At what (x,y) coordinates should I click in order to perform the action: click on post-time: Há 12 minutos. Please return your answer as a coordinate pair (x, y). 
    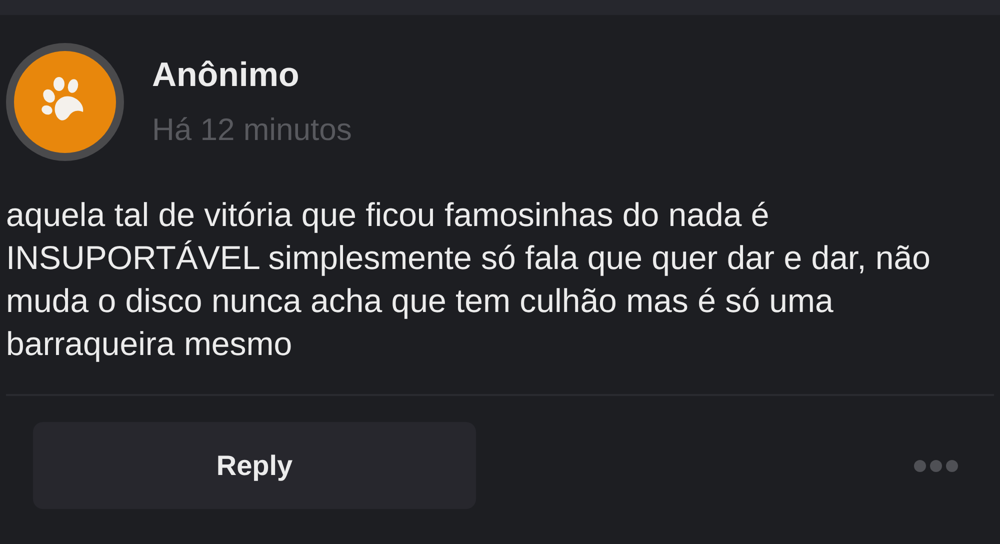
    Looking at the image, I should click on (252, 130).